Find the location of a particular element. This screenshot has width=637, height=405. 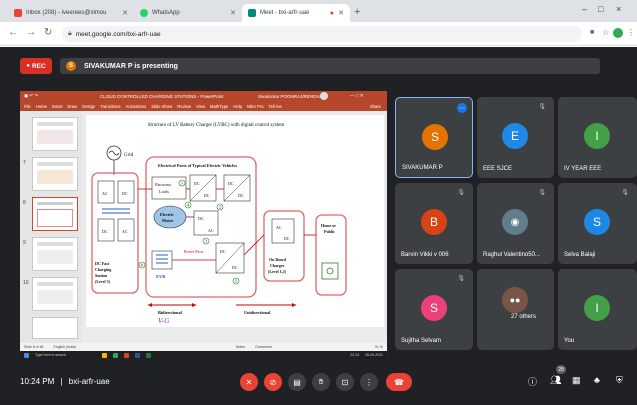

ribbon-tab-animations: Animations is located at coordinates (136, 106).